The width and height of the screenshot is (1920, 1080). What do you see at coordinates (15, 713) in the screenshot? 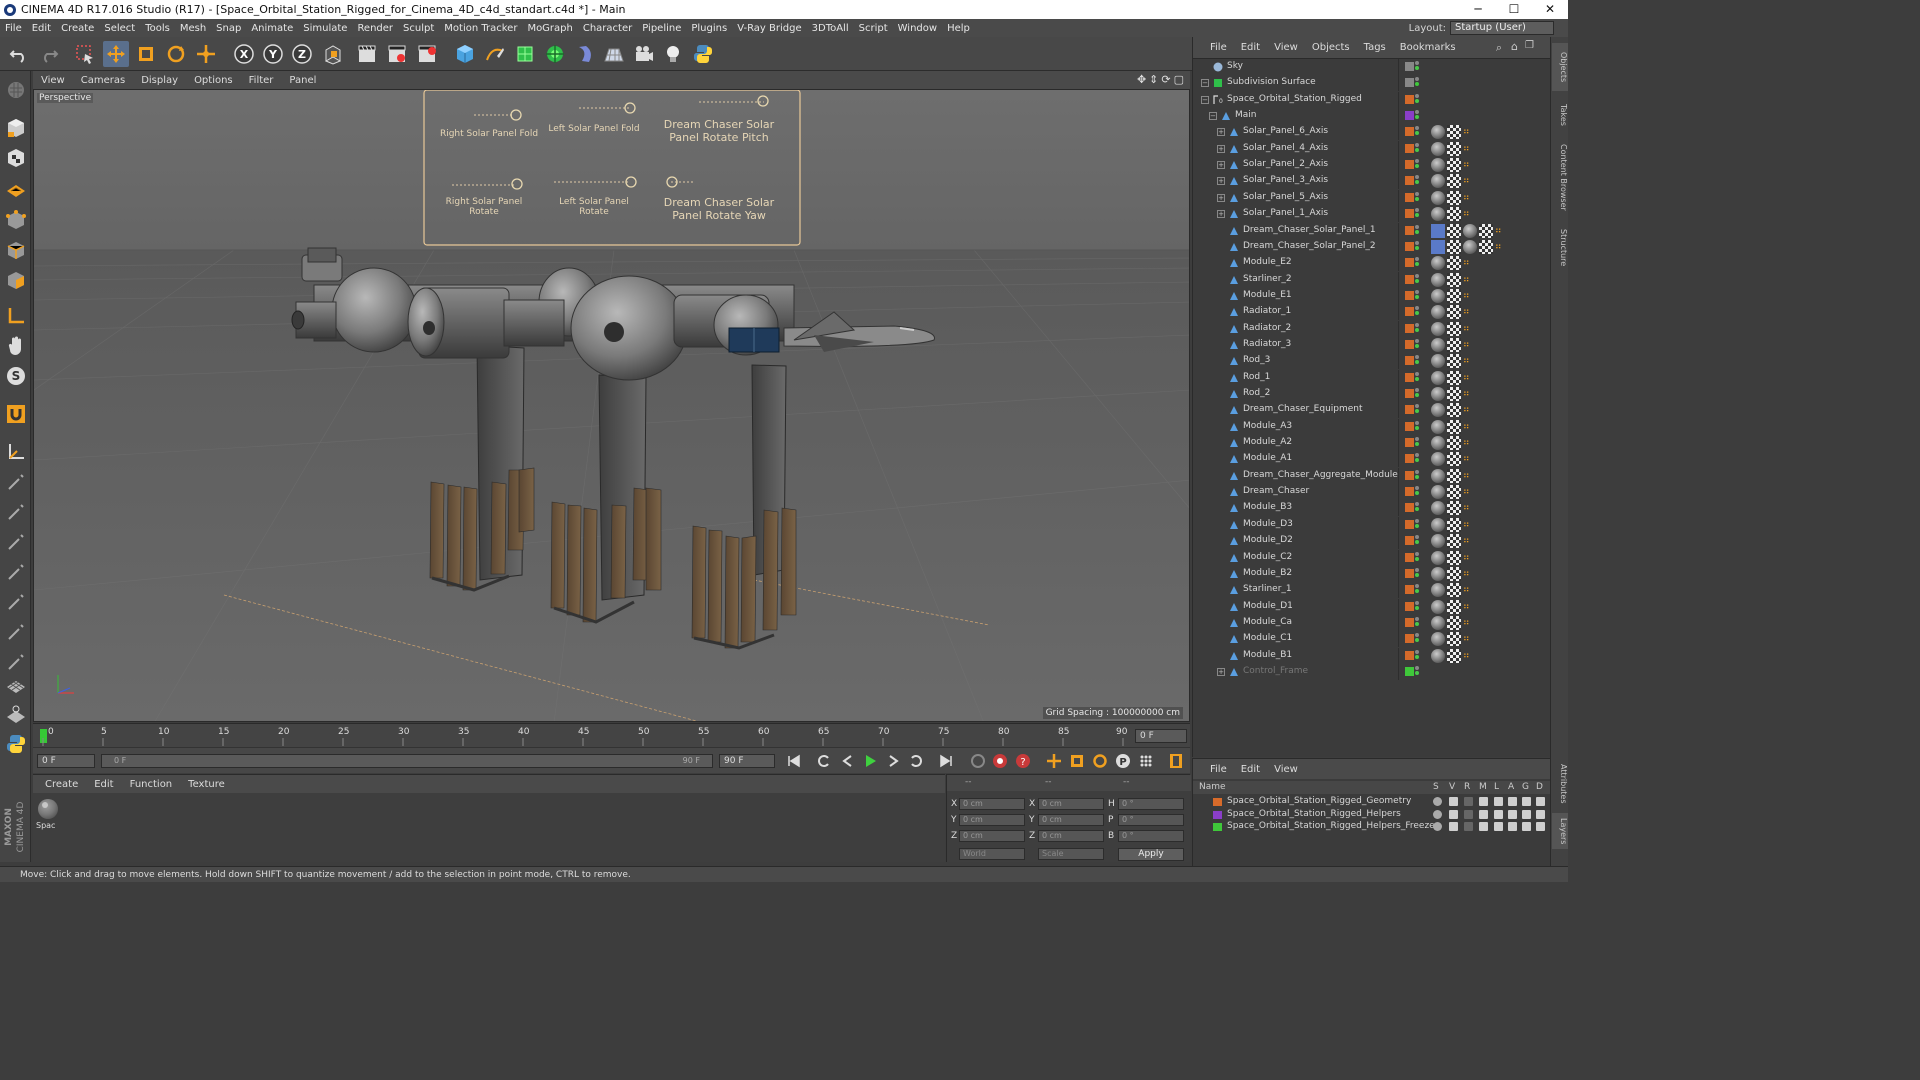
I see `lock-workplane-button` at bounding box center [15, 713].